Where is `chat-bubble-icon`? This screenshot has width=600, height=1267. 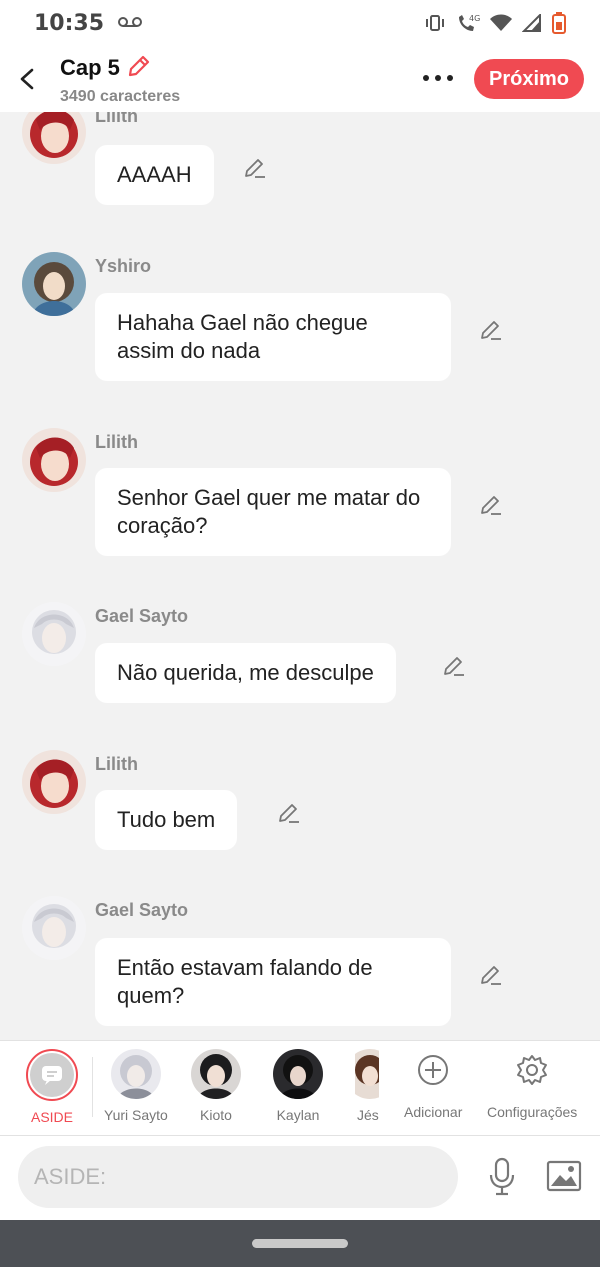 chat-bubble-icon is located at coordinates (52, 1075).